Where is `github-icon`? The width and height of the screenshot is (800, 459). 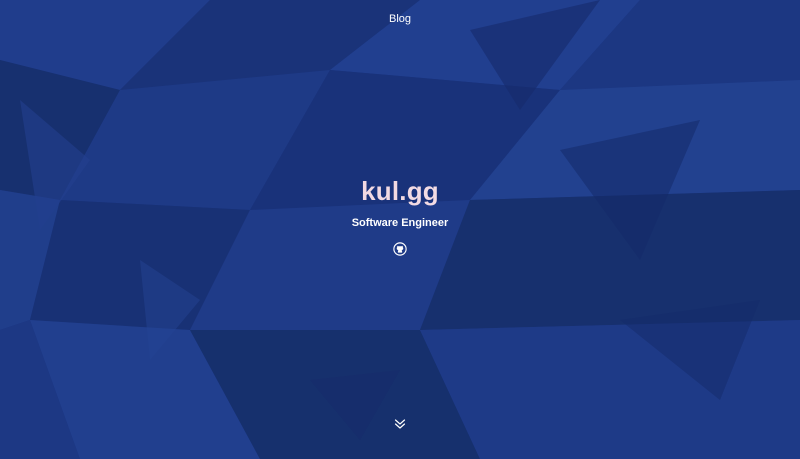
github-icon is located at coordinates (400, 249).